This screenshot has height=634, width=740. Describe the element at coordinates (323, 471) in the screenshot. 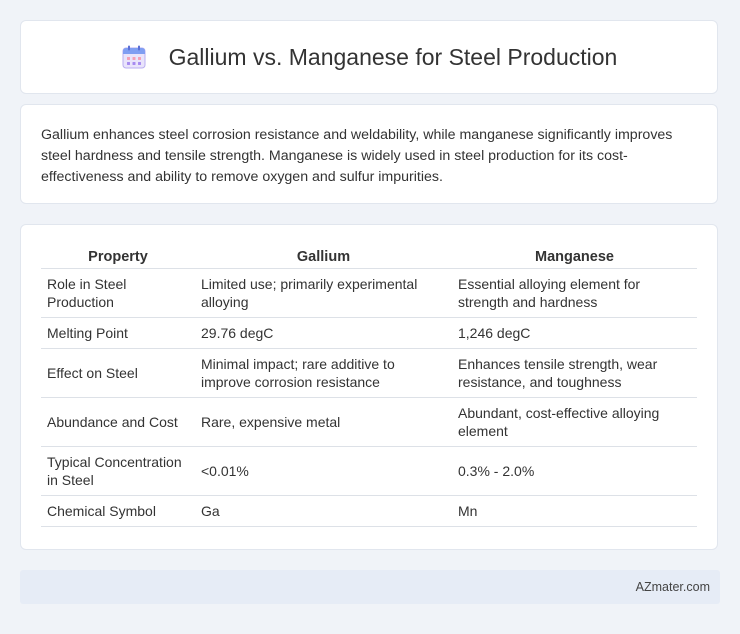

I see `gallium-cell: <0.01%` at that location.